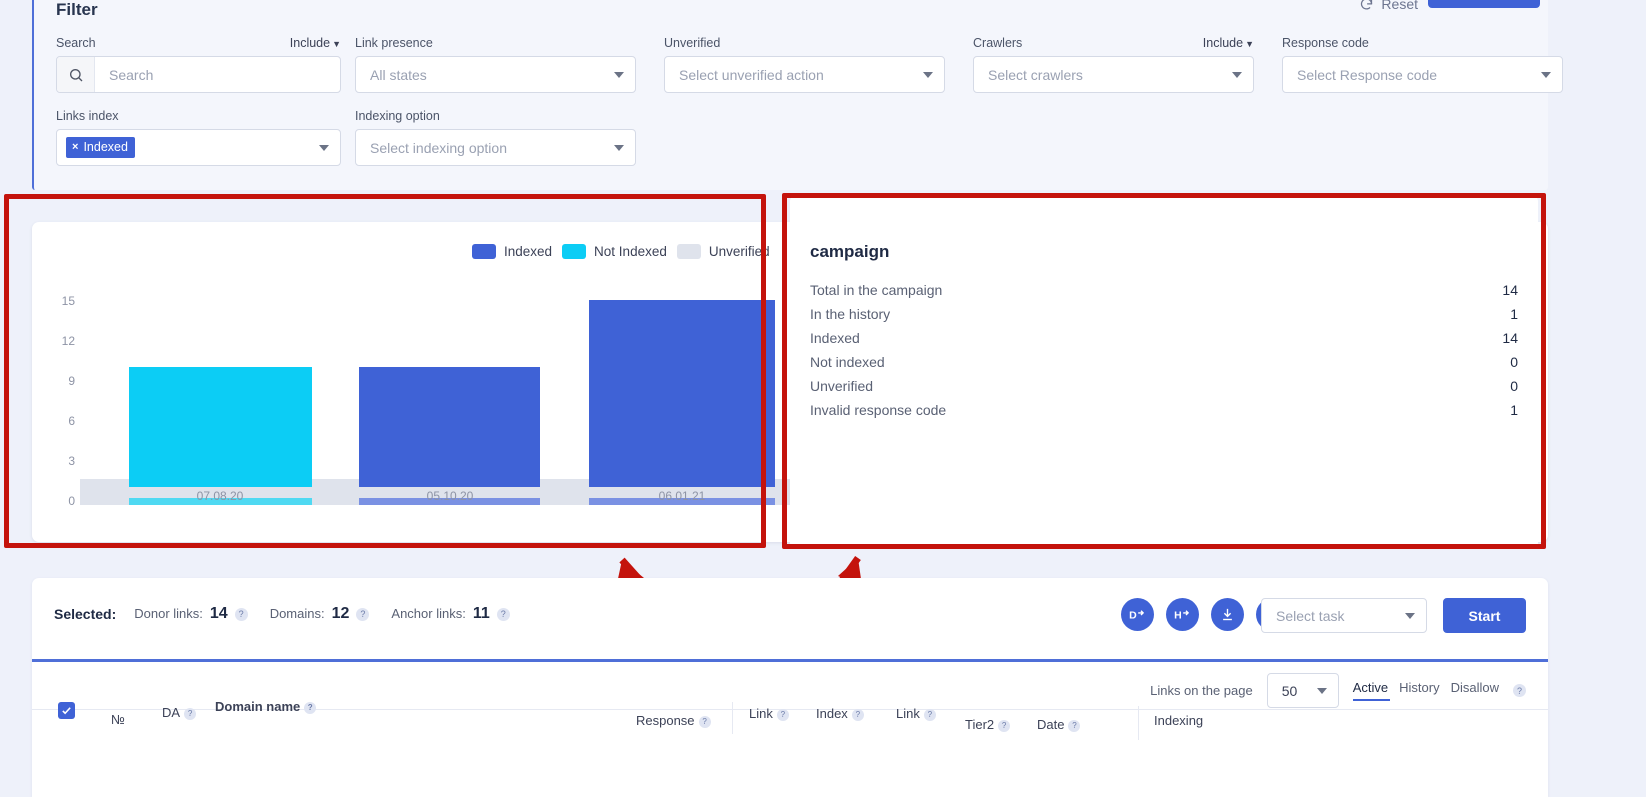 This screenshot has width=1646, height=797. What do you see at coordinates (131, 74) in the screenshot?
I see `search-placeholder: Search` at bounding box center [131, 74].